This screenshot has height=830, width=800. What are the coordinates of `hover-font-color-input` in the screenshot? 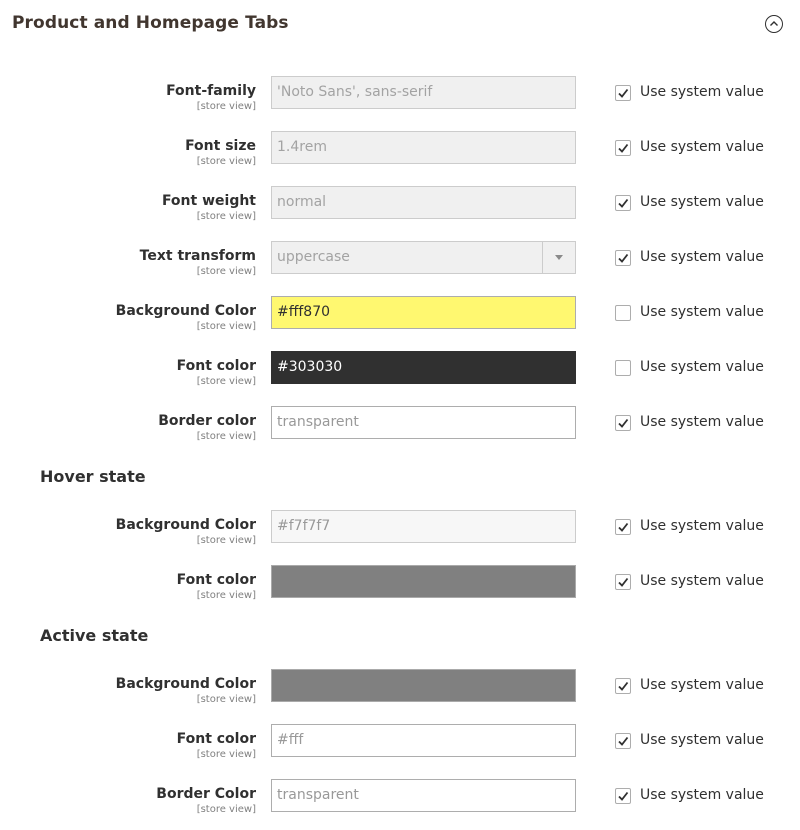 It's located at (423, 581).